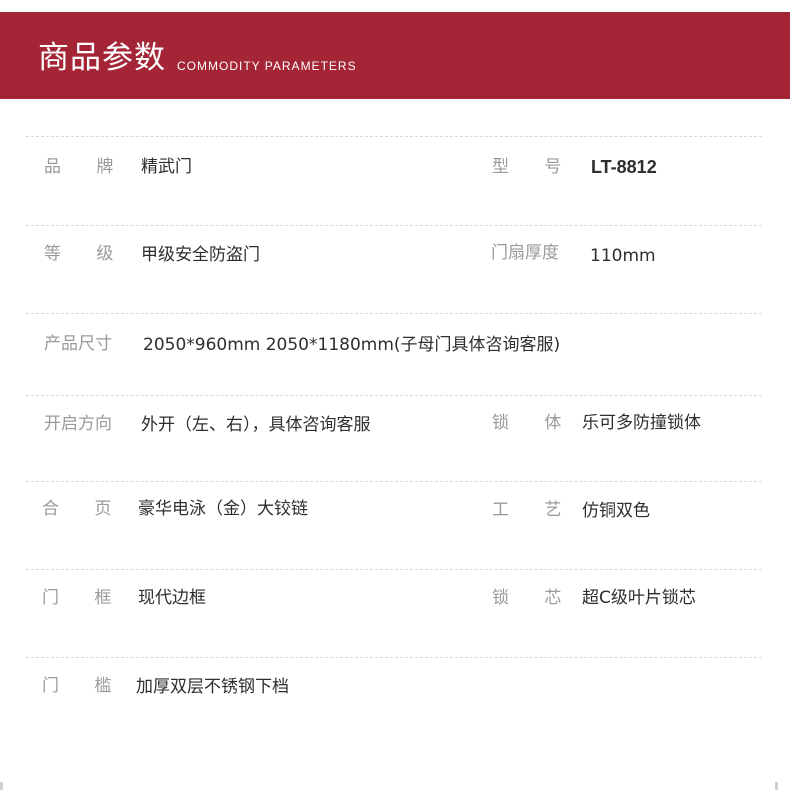 This screenshot has height=792, width=790. I want to click on product-size-value: 2050*960mm 2050*1180mm(子母门具体咨询客服), so click(352, 345).